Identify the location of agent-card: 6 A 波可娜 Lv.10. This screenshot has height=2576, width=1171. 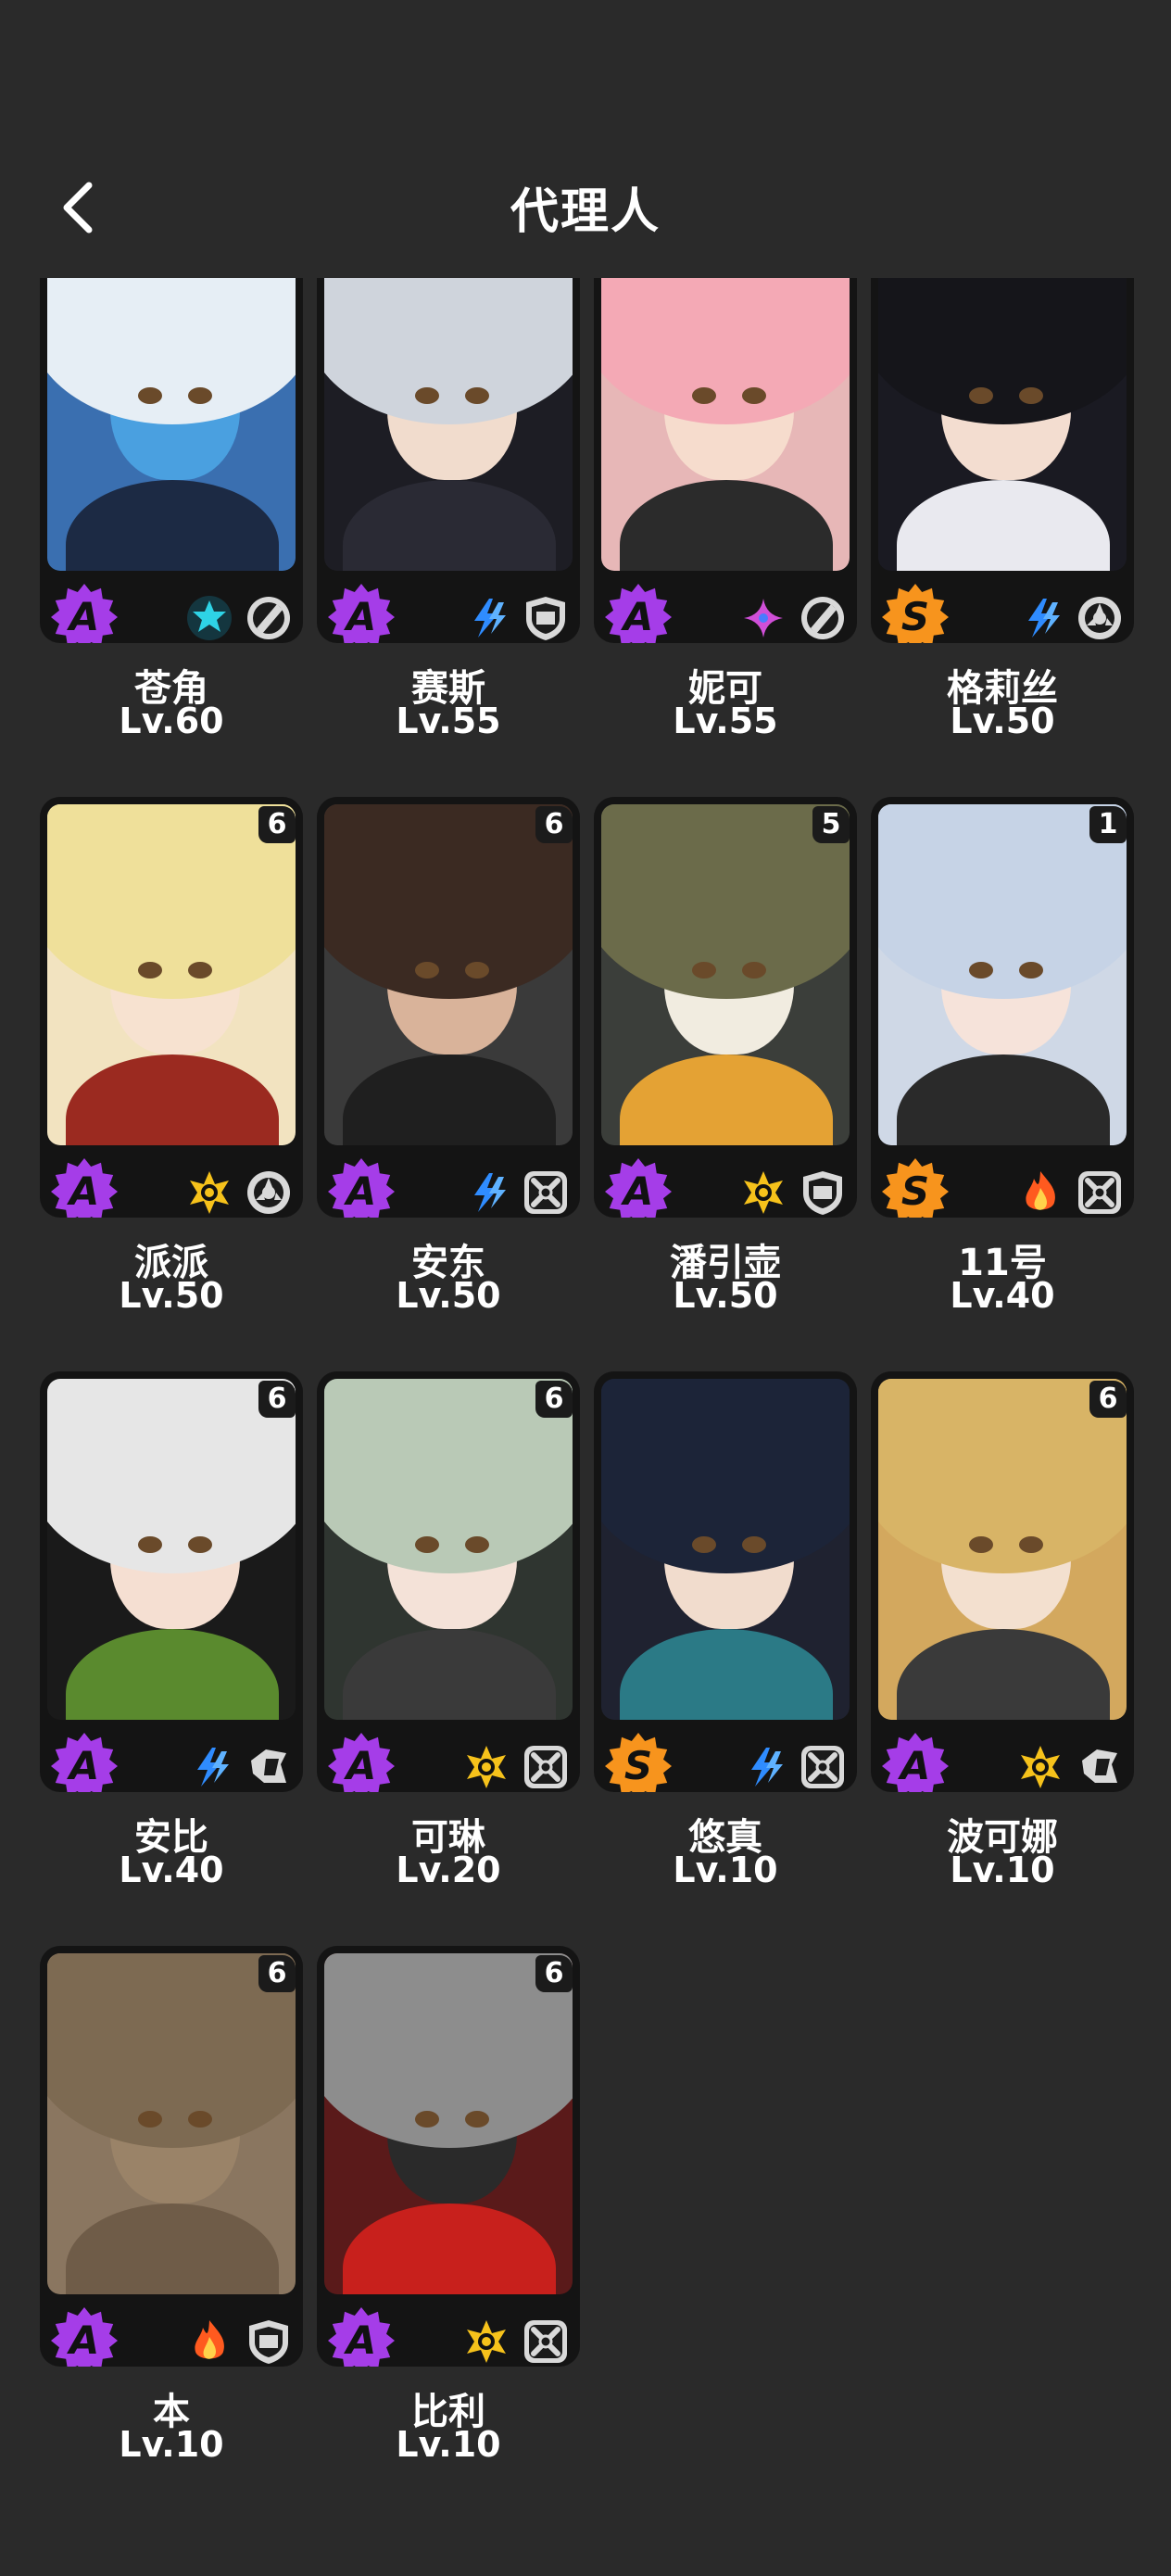
(1005, 1631).